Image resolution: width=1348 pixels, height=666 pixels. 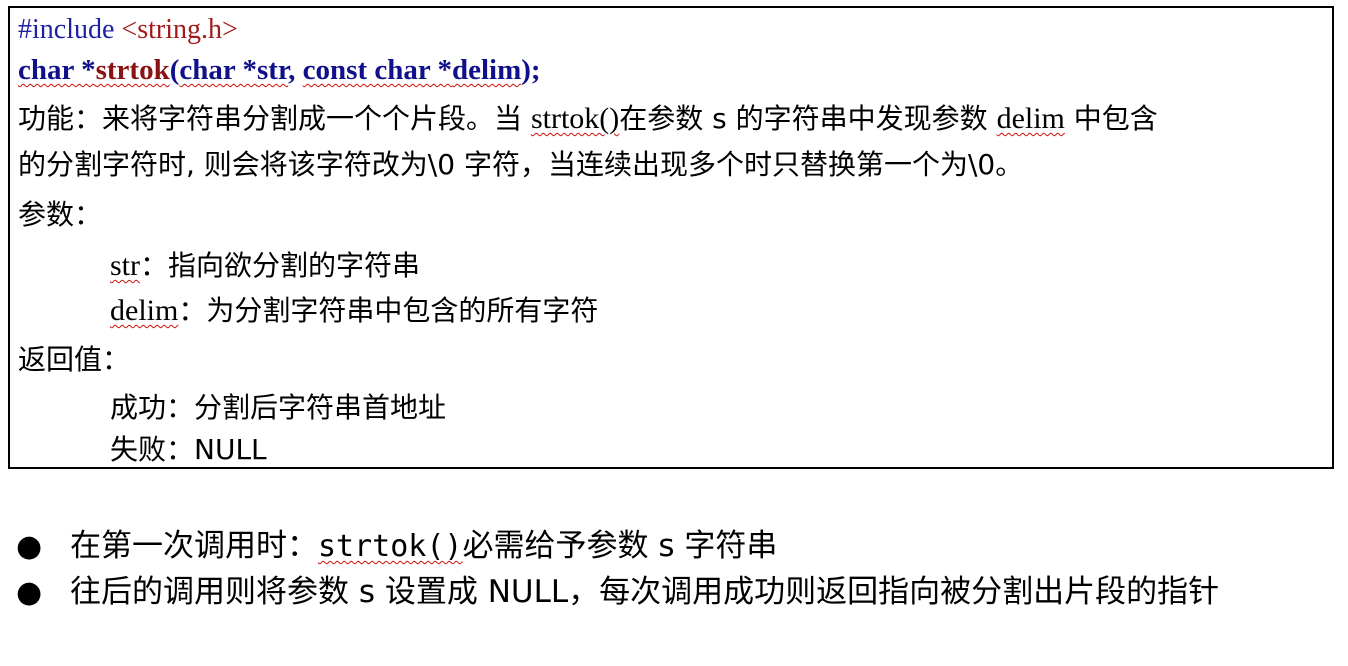 I want to click on param2-type: const char *, so click(x=377, y=70).